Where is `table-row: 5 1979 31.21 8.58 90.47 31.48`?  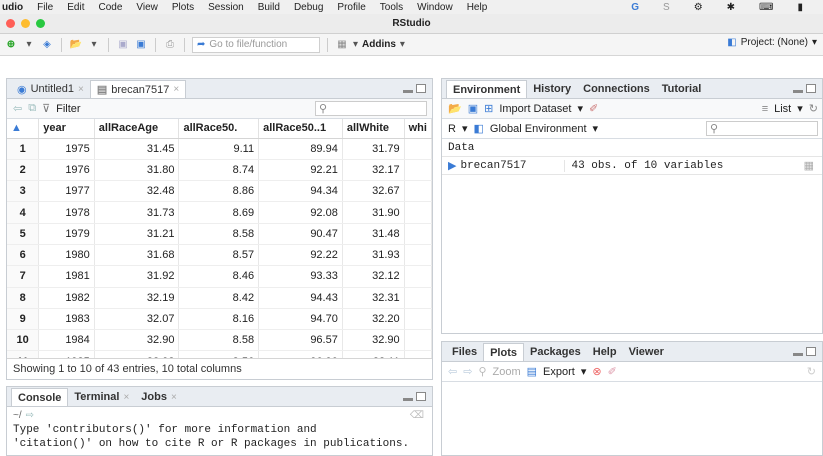 table-row: 5 1979 31.21 8.58 90.47 31.48 is located at coordinates (220, 234).